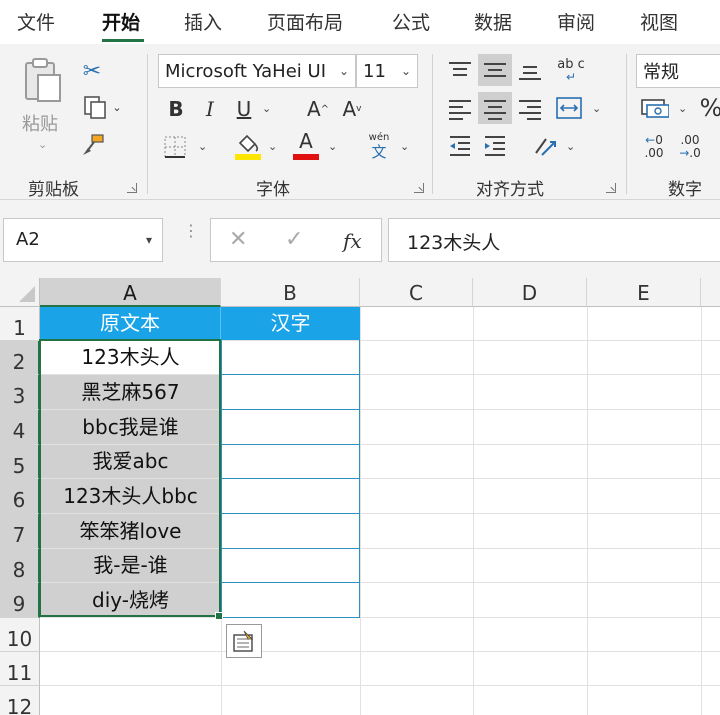 The height and width of the screenshot is (715, 720). I want to click on column-header-f, so click(710, 292).